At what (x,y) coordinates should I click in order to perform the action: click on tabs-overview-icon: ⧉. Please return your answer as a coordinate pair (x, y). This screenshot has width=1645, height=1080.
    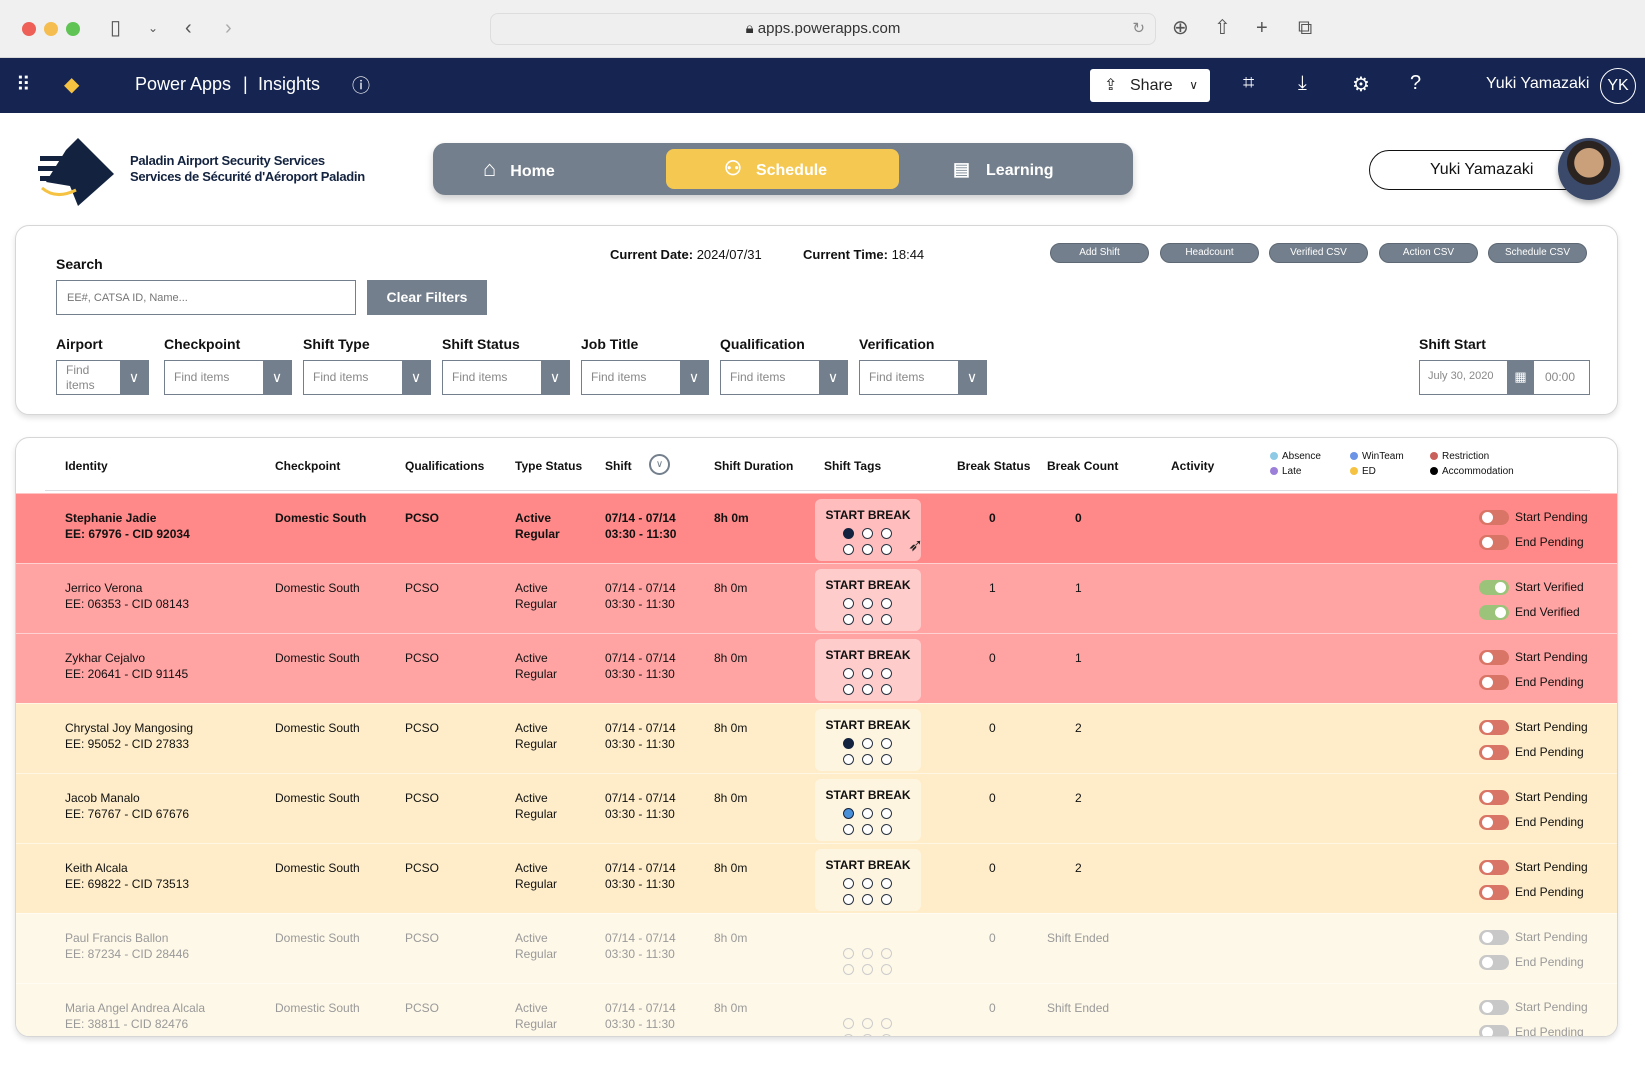
    Looking at the image, I should click on (1305, 28).